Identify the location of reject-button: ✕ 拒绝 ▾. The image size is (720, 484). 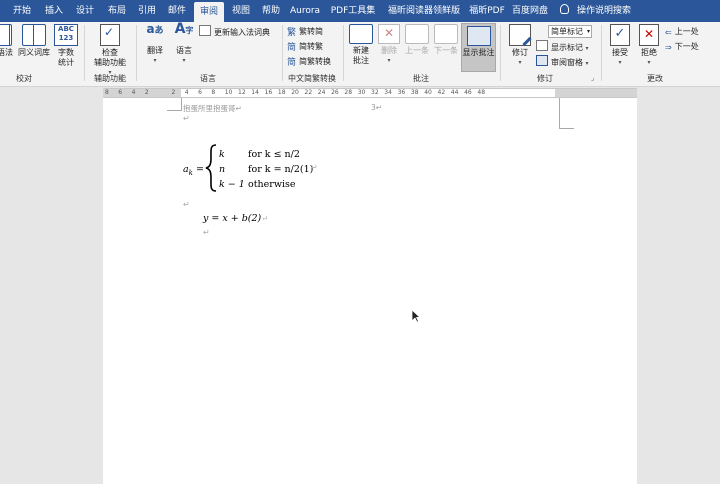
(649, 46).